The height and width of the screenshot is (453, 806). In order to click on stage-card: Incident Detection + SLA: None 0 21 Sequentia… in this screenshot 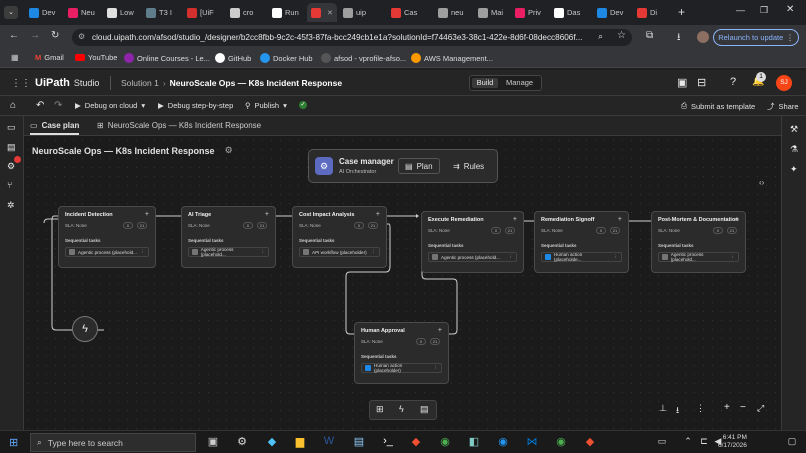, I will do `click(107, 237)`.